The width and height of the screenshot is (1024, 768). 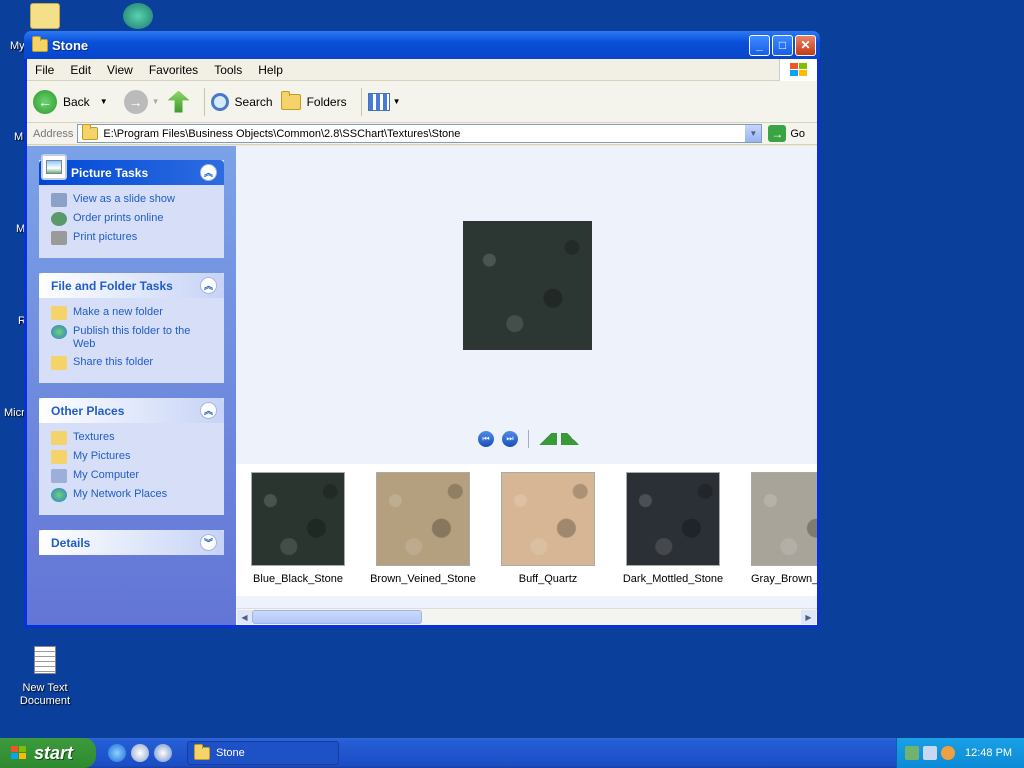 What do you see at coordinates (263, 753) in the screenshot?
I see `taskbar-button-stone: Stone` at bounding box center [263, 753].